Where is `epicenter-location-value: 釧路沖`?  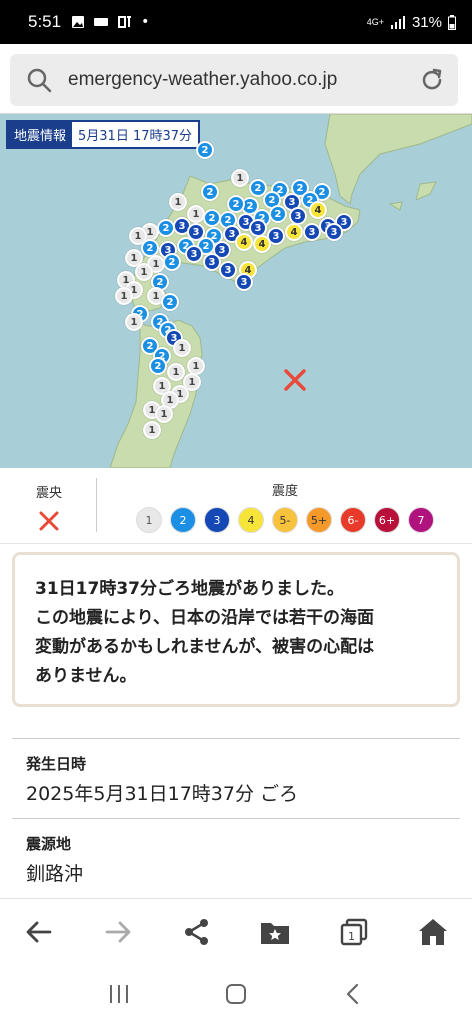 epicenter-location-value: 釧路沖 is located at coordinates (55, 874).